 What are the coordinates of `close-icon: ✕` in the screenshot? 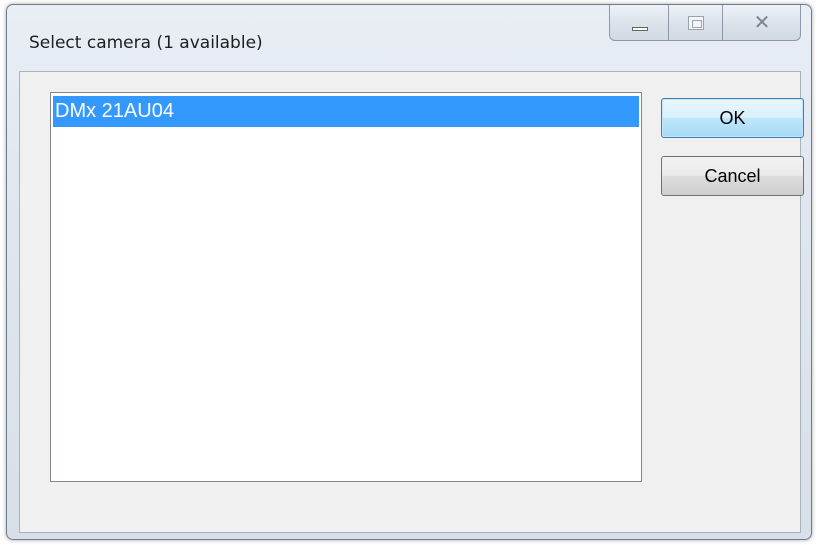 It's located at (762, 22).